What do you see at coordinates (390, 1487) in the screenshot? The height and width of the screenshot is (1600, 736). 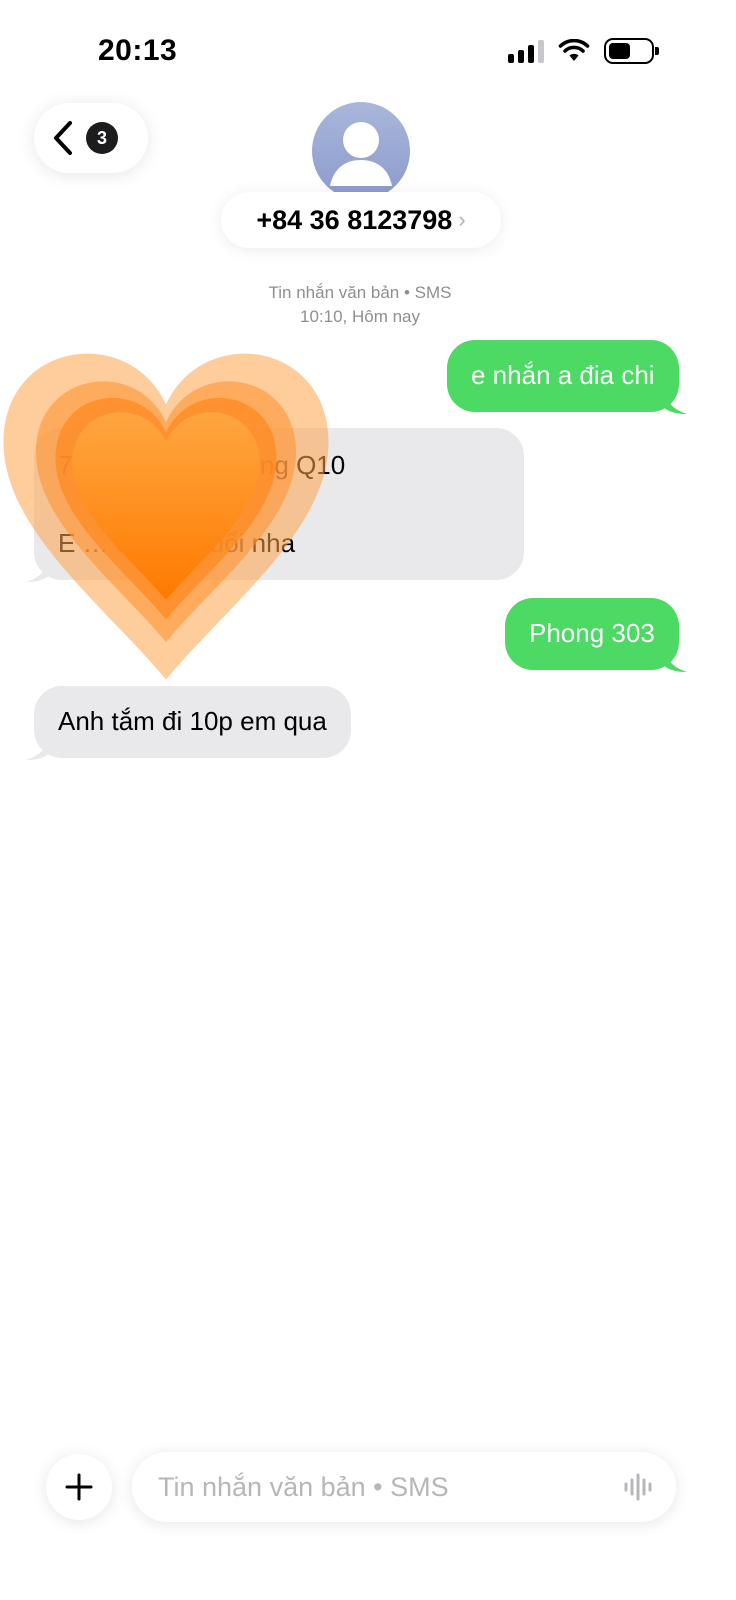 I see `message-input` at bounding box center [390, 1487].